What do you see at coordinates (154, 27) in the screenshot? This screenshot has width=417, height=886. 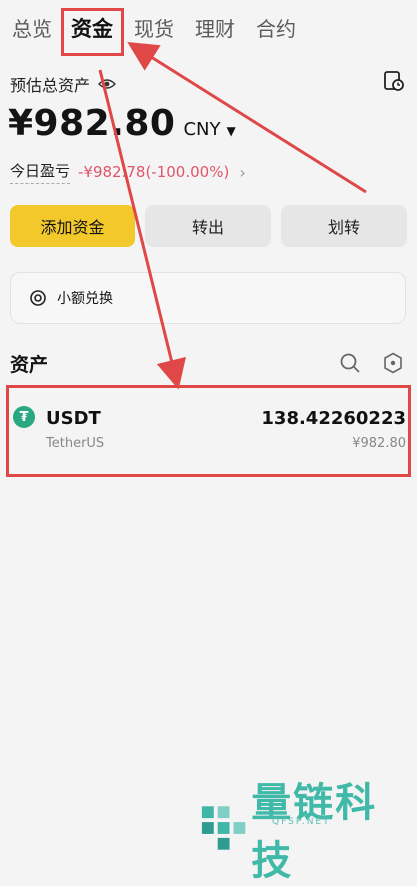 I see `tab-spot: 现货` at bounding box center [154, 27].